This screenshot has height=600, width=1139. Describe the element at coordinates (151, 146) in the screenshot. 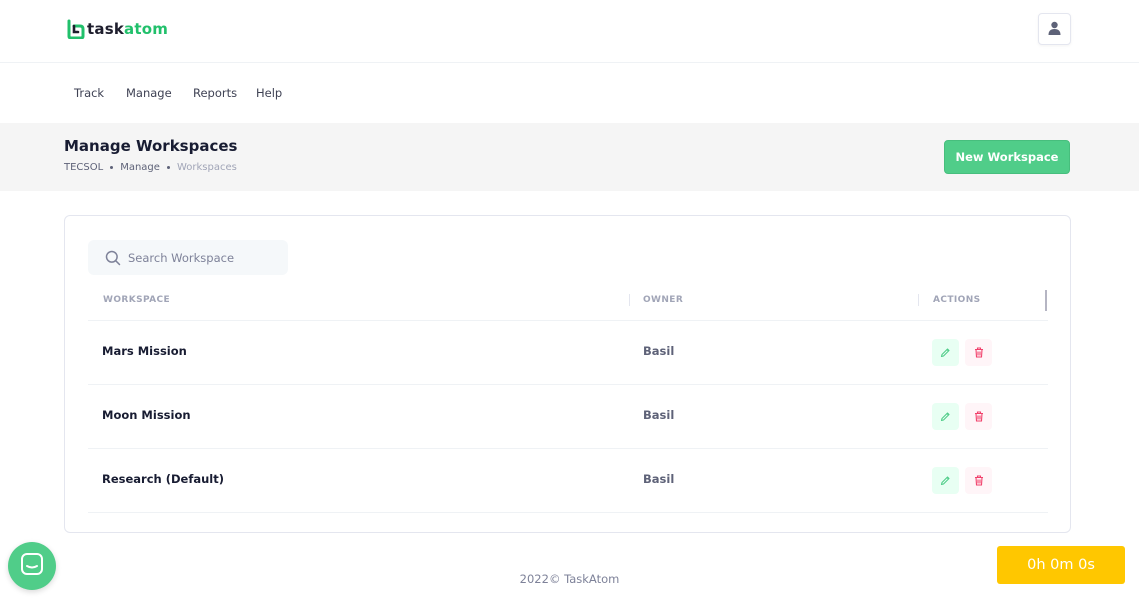

I see `page-title: Manage Workspaces` at that location.